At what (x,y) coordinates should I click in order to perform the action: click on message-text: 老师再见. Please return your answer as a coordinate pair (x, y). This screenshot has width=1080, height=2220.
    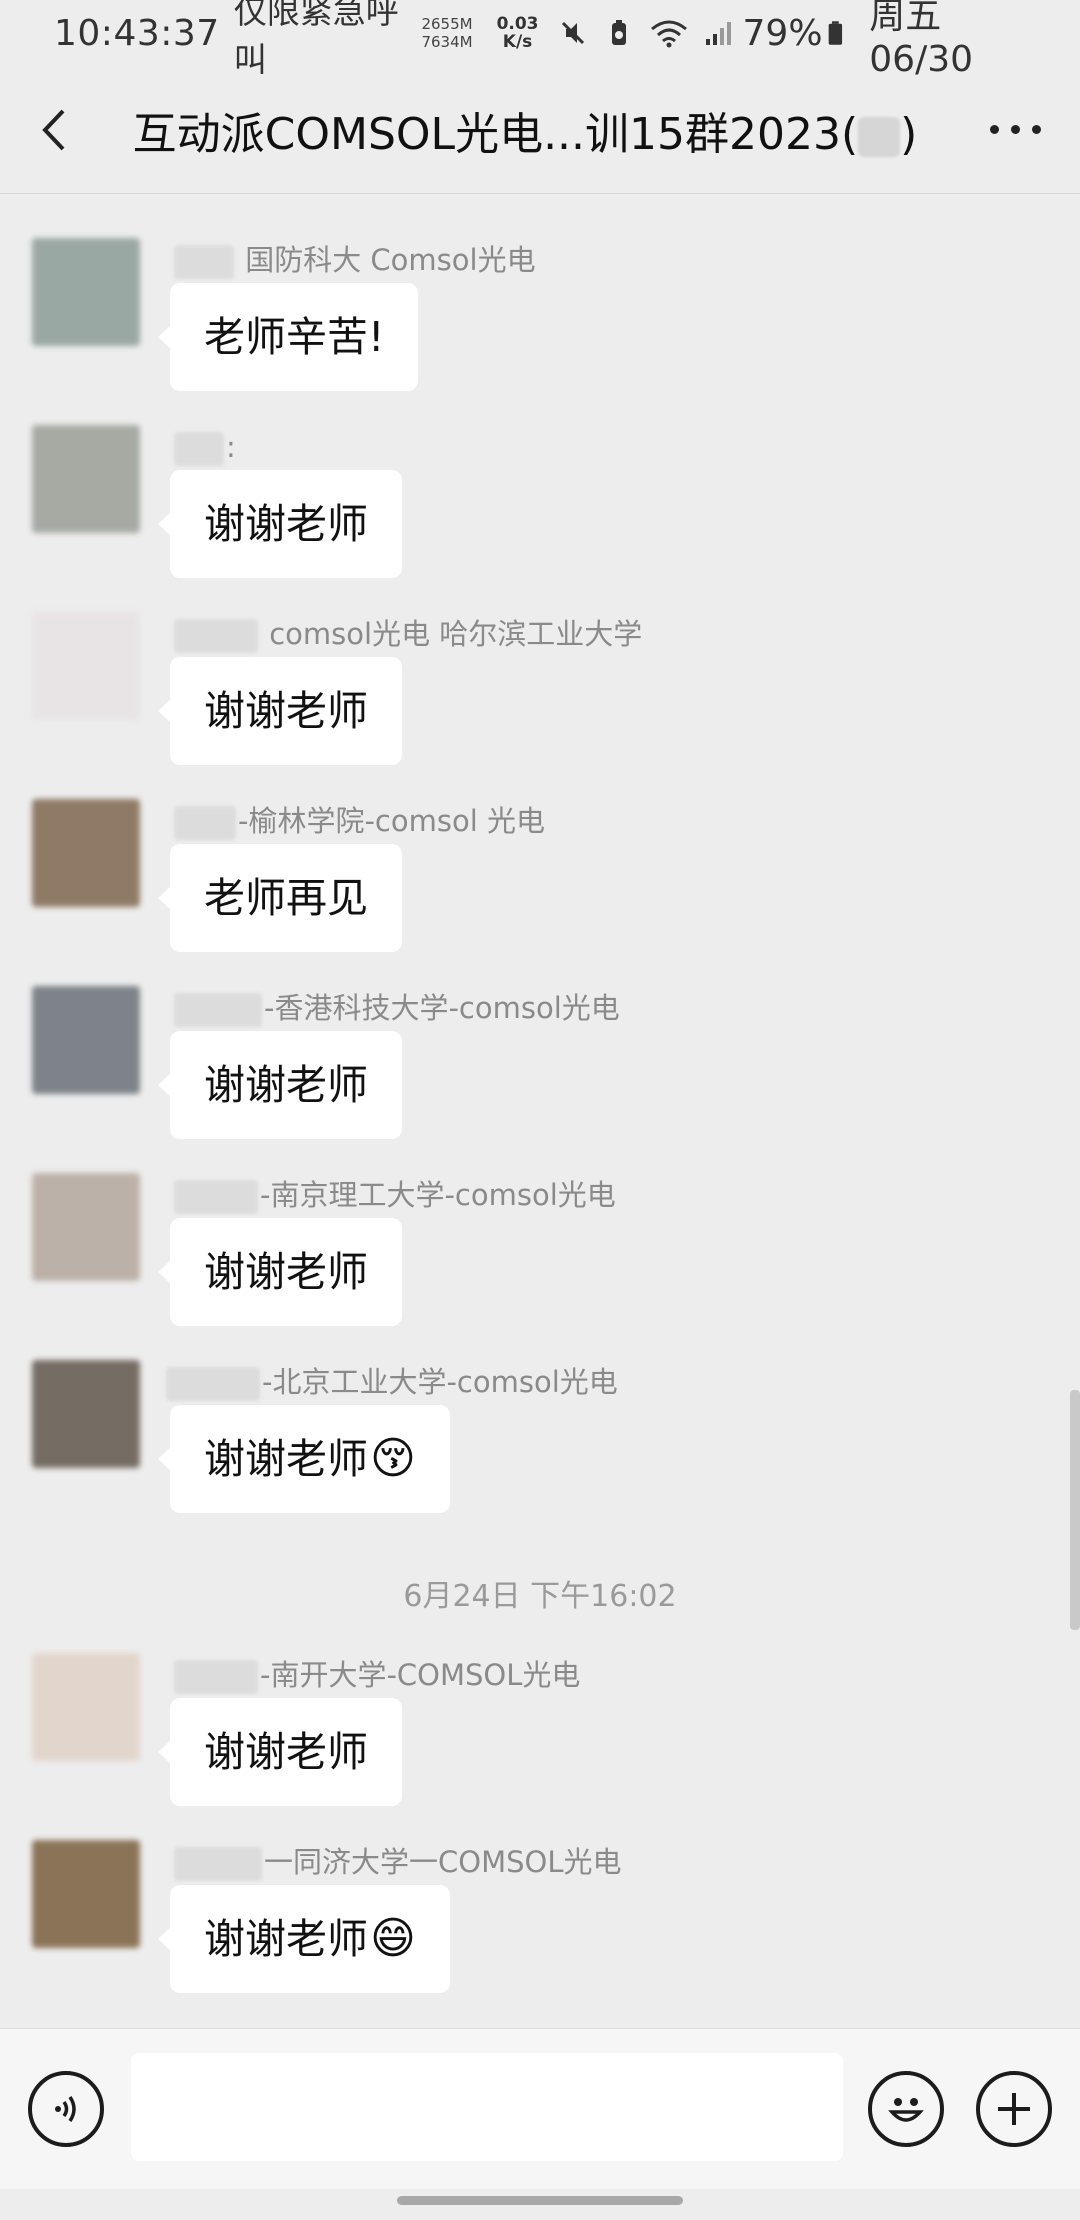
    Looking at the image, I should click on (286, 898).